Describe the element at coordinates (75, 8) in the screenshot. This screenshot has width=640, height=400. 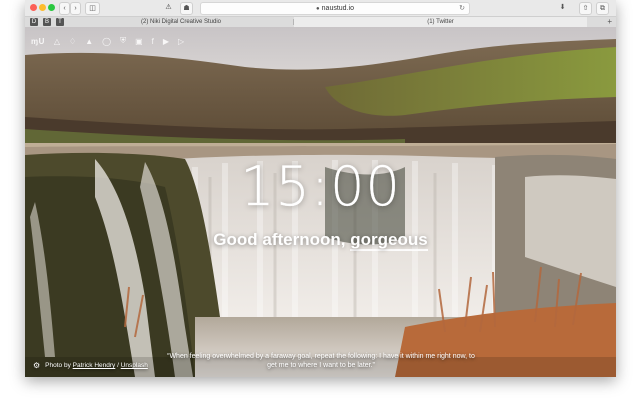
I see `forward-button: ›` at that location.